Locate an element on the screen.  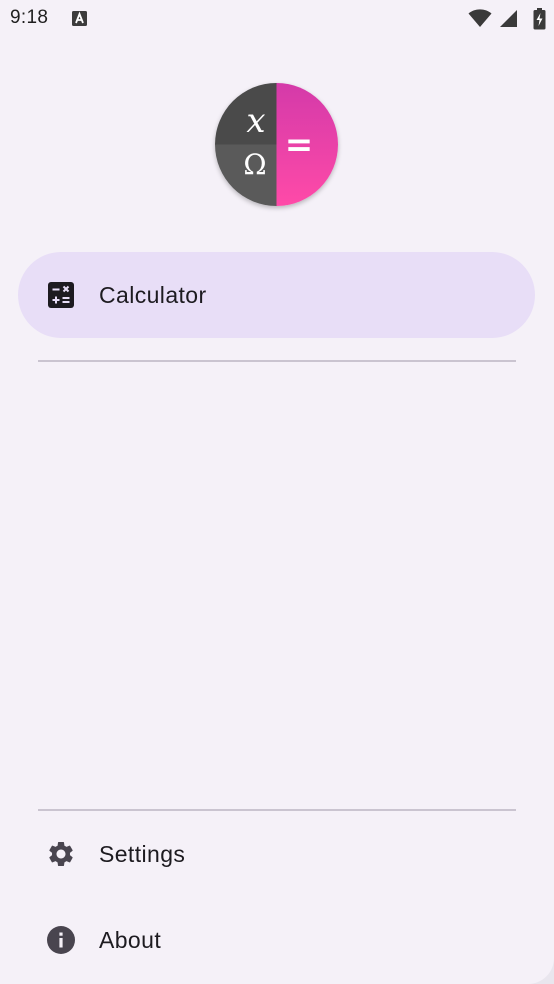
logo-equals-symbol: = is located at coordinates (299, 145).